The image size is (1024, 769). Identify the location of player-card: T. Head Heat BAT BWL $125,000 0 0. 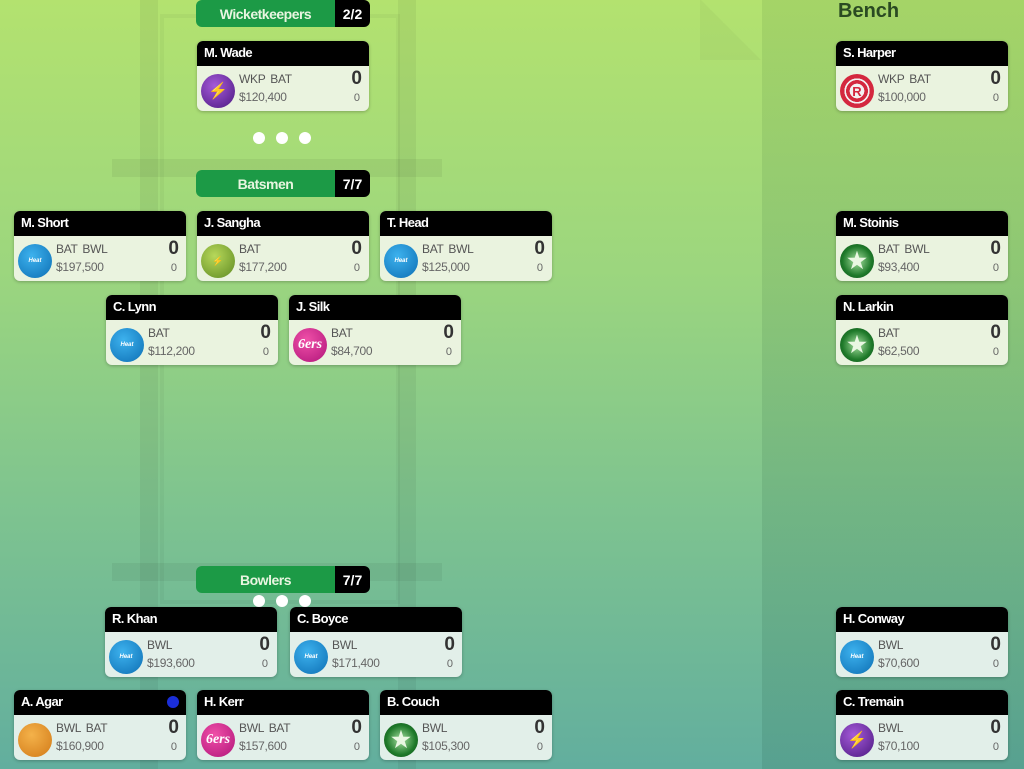
(466, 246).